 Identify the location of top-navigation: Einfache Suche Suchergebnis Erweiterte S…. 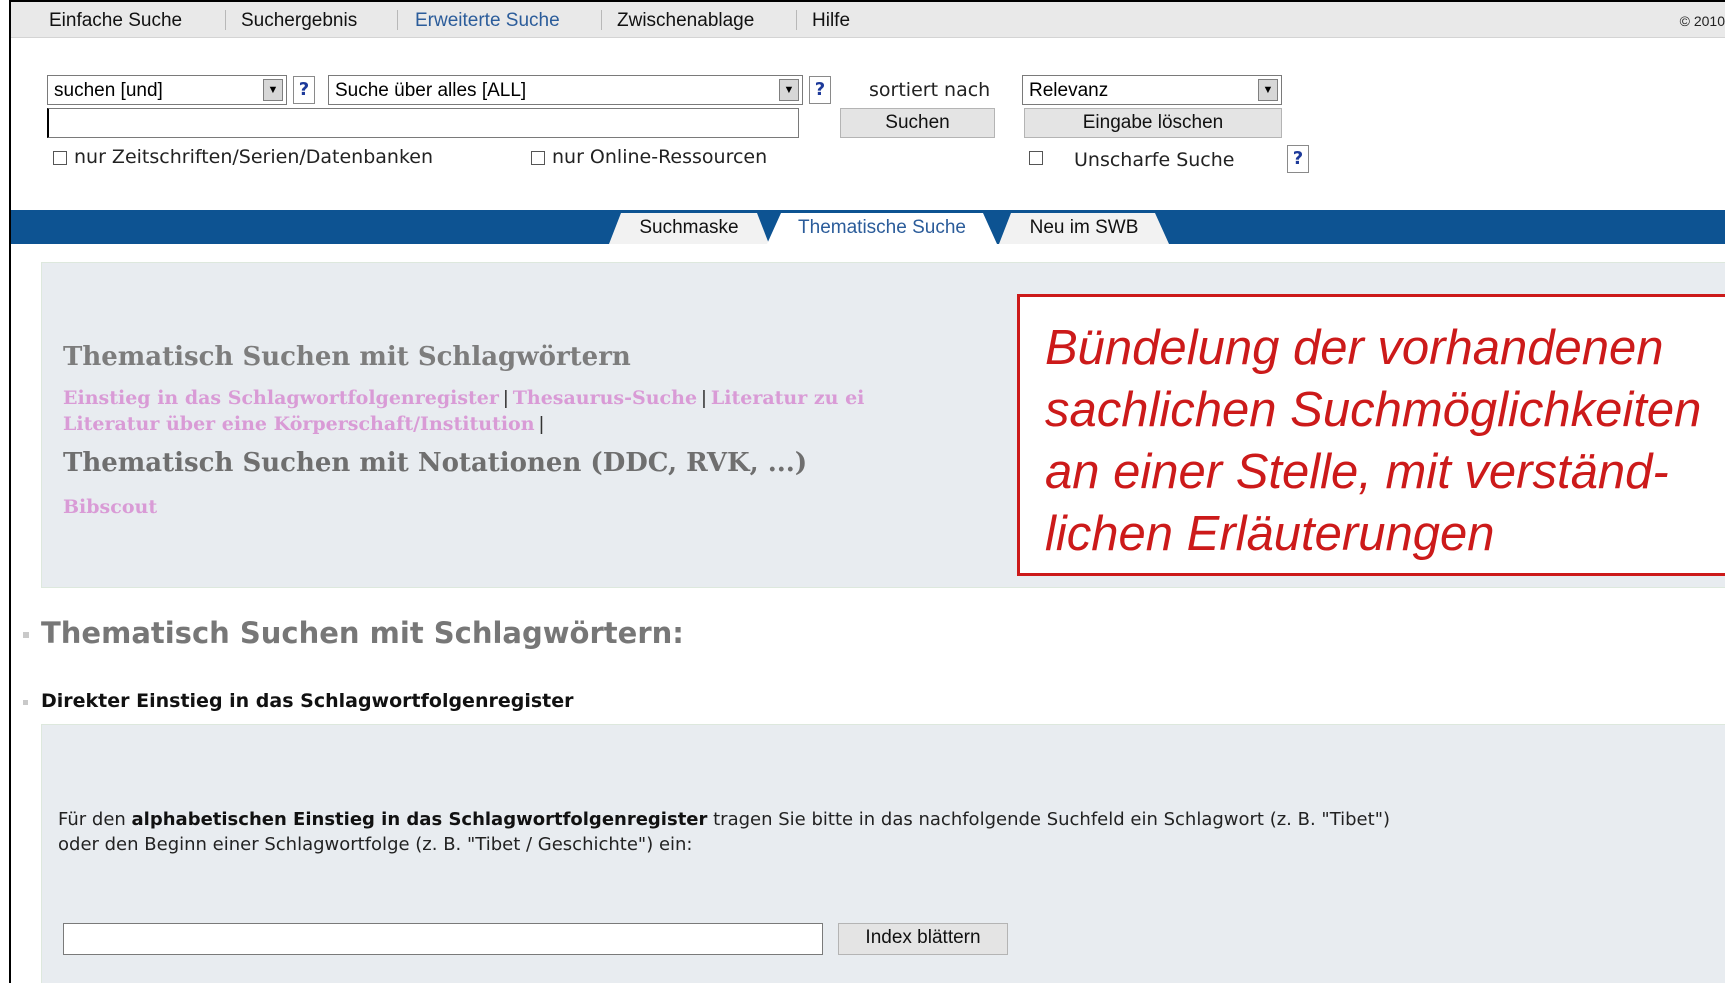
(868, 20).